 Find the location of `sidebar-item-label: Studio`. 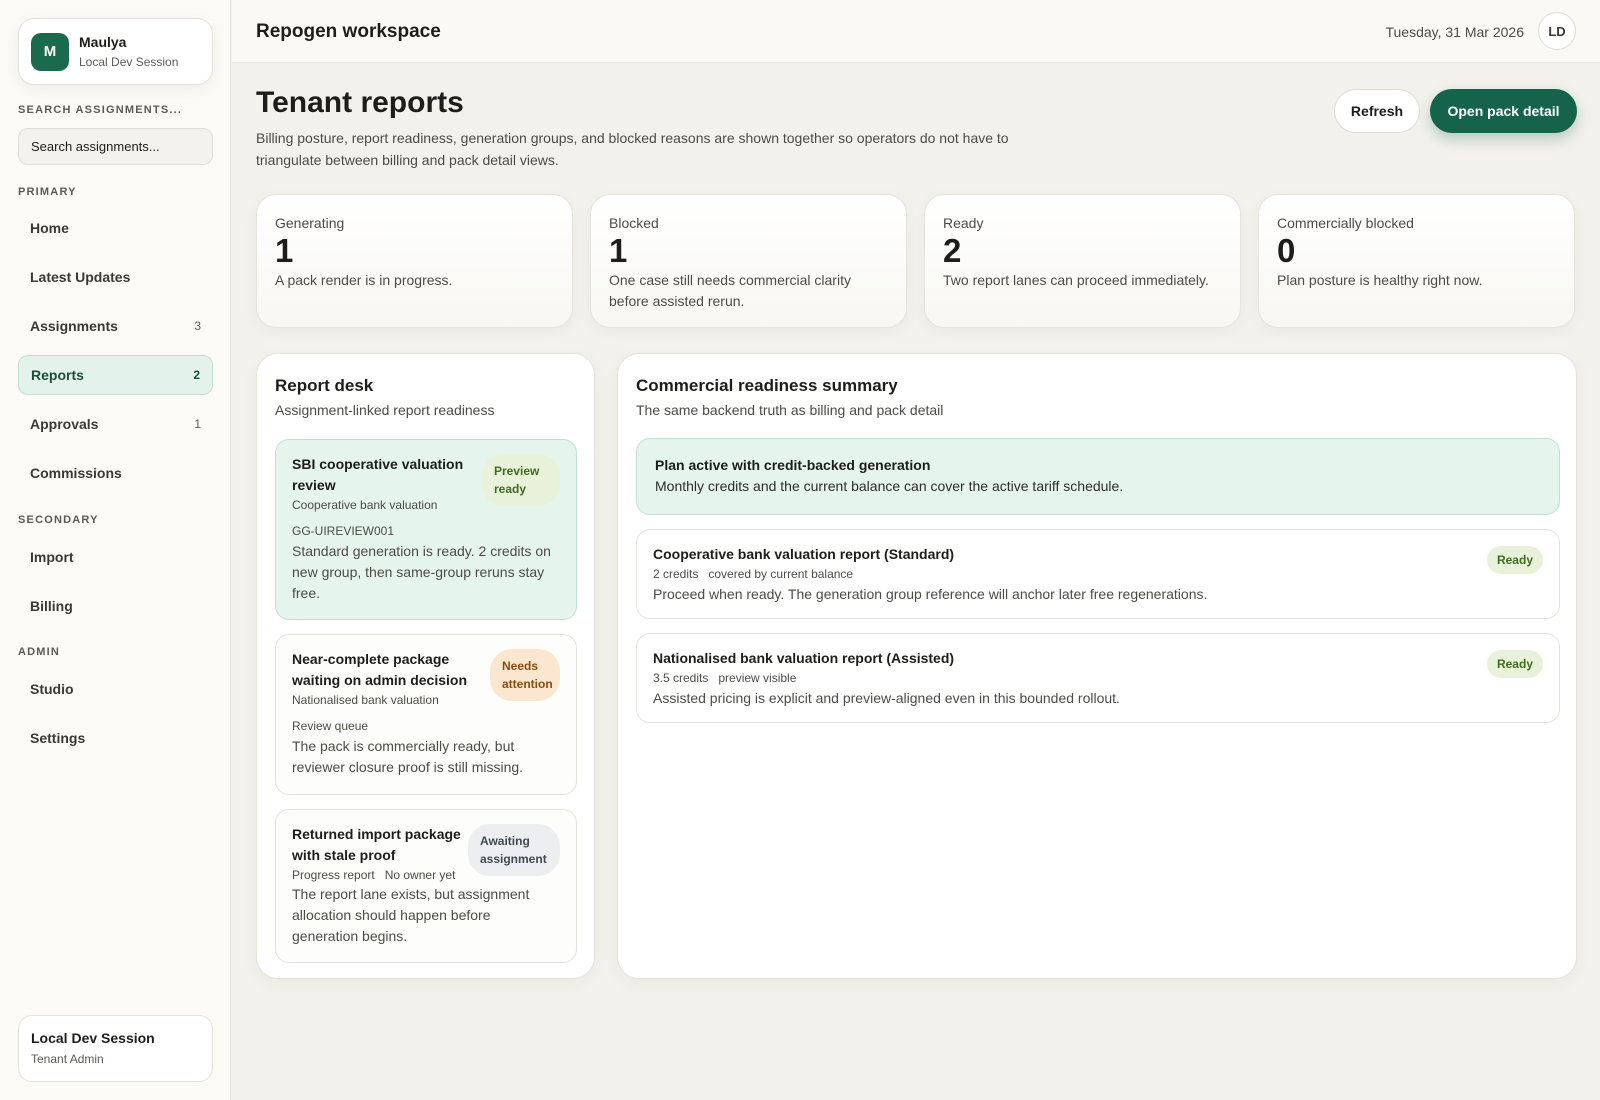

sidebar-item-label: Studio is located at coordinates (52, 689).